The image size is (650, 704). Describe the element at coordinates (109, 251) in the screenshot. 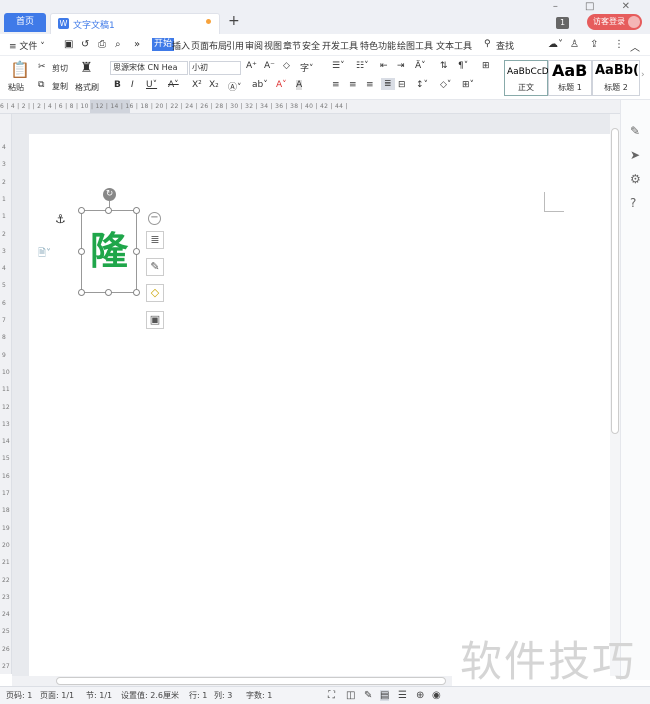

I see `document-glyph: 隆` at that location.